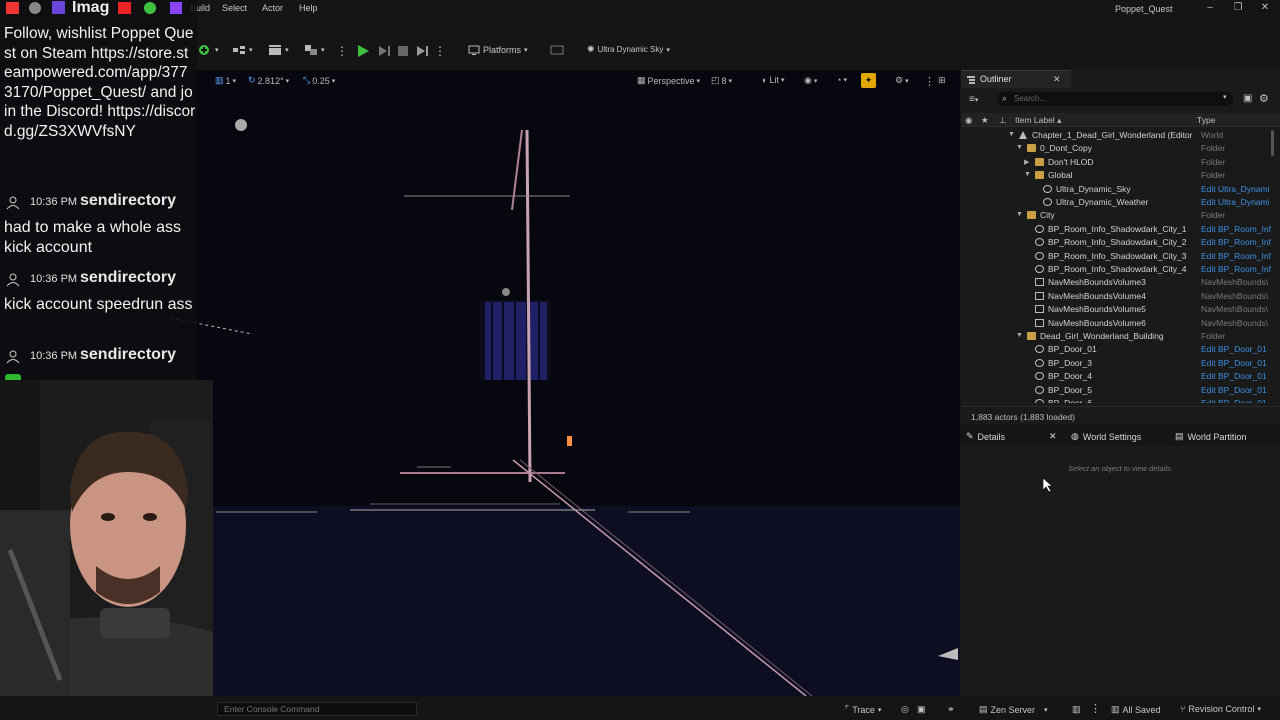 The image size is (1280, 720). I want to click on filter-icon: ≡▾, so click(973, 99).